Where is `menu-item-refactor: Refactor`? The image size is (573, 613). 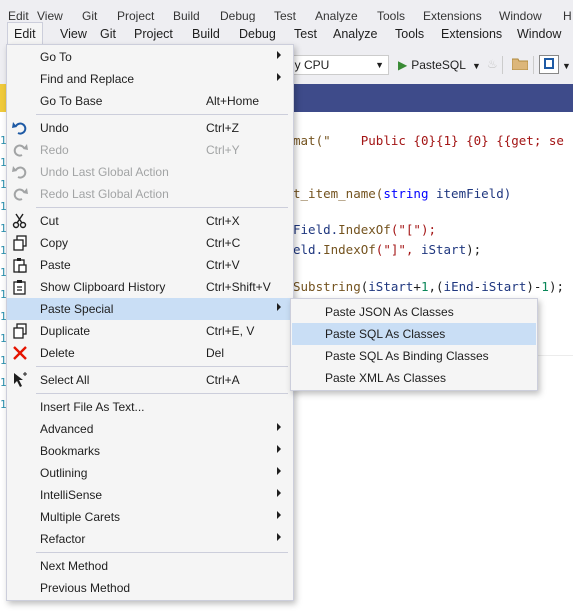 menu-item-refactor: Refactor is located at coordinates (150, 539).